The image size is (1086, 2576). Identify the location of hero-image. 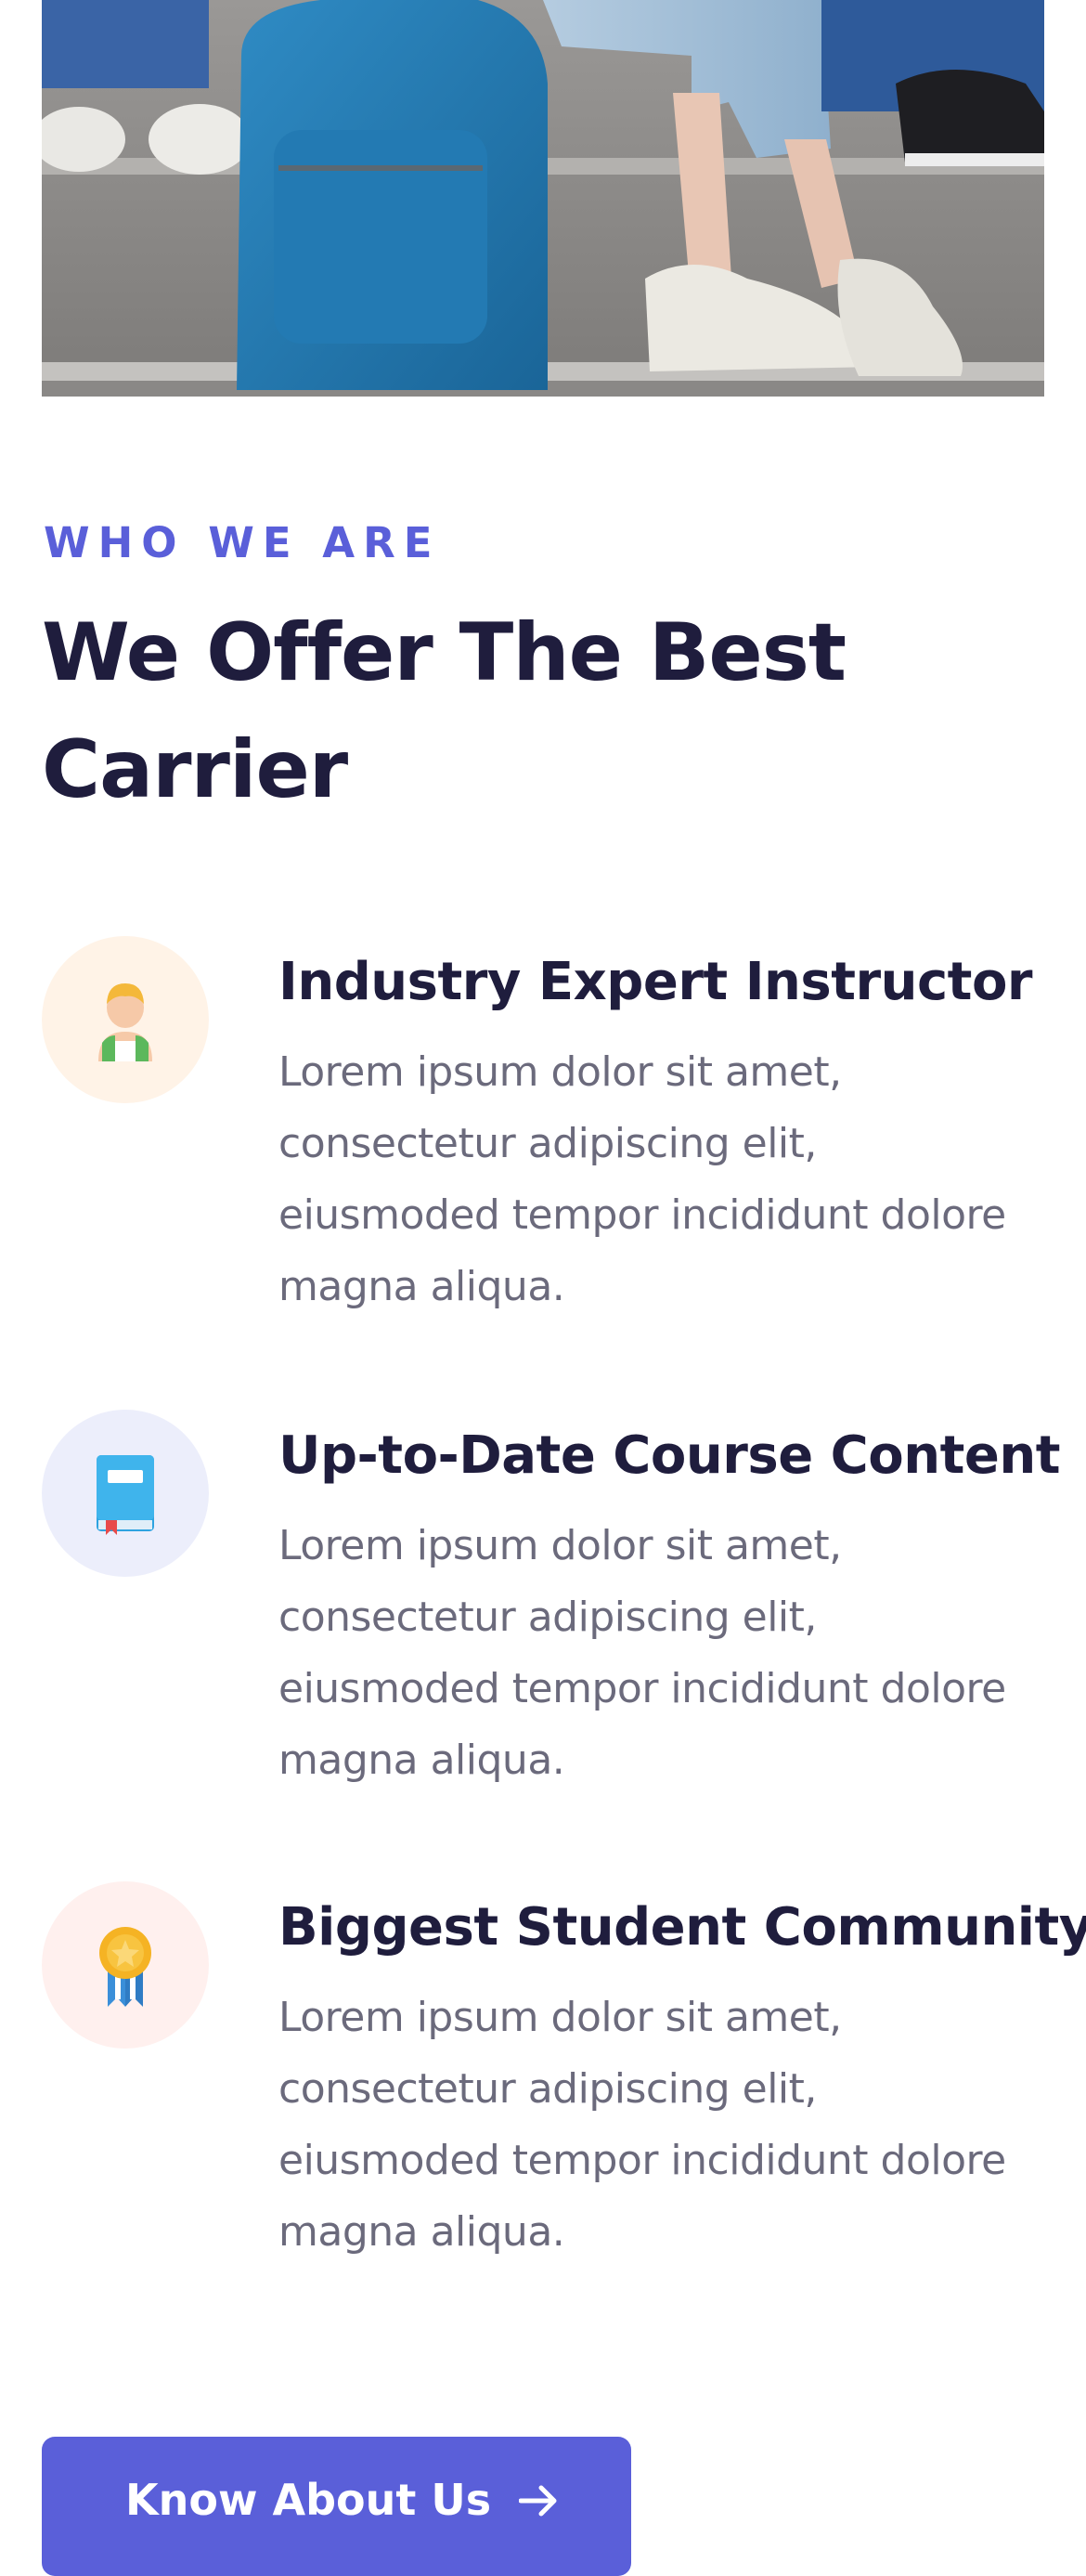
(543, 198).